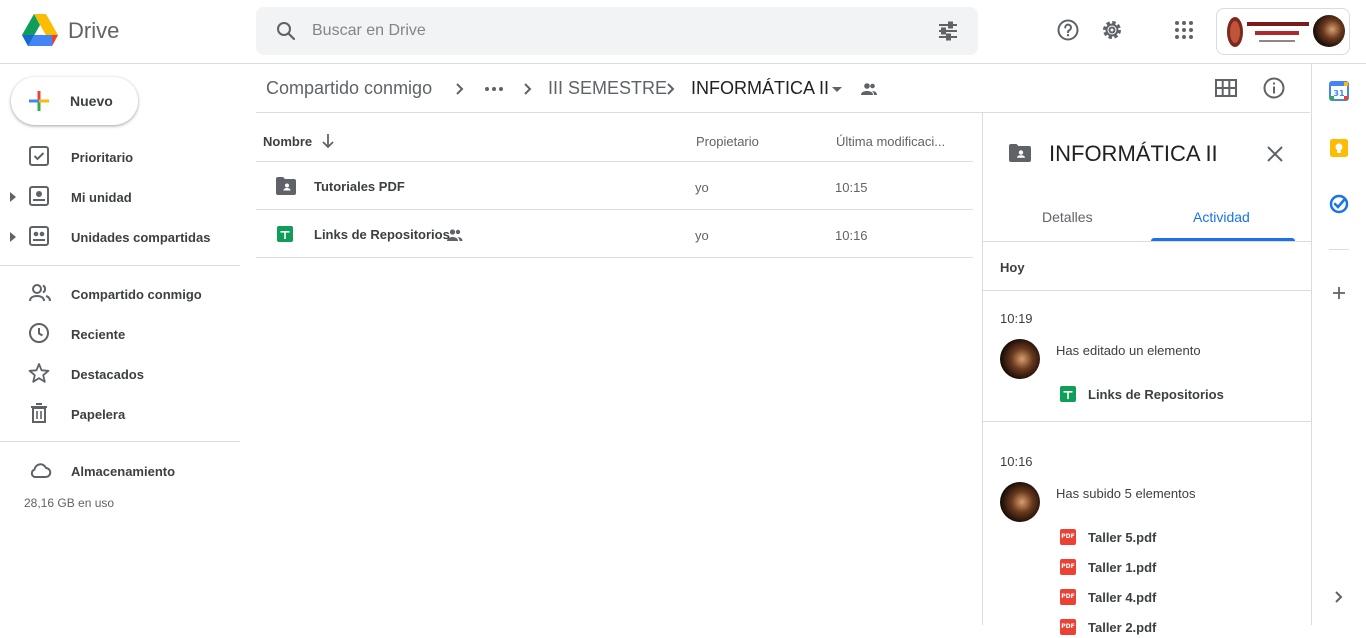 This screenshot has width=1366, height=638. I want to click on sidebar-item-priority: Prioritario, so click(120, 157).